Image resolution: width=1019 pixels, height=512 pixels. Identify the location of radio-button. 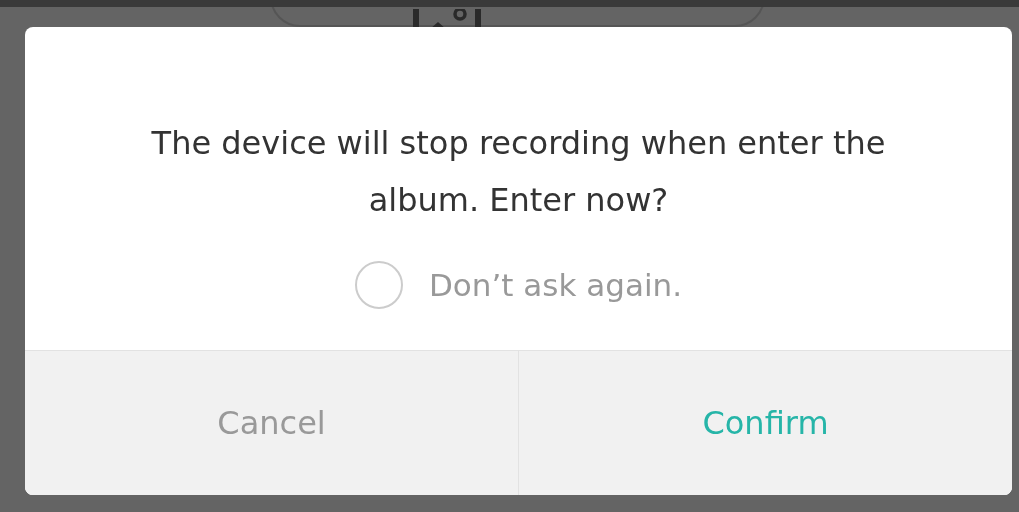
(378, 285).